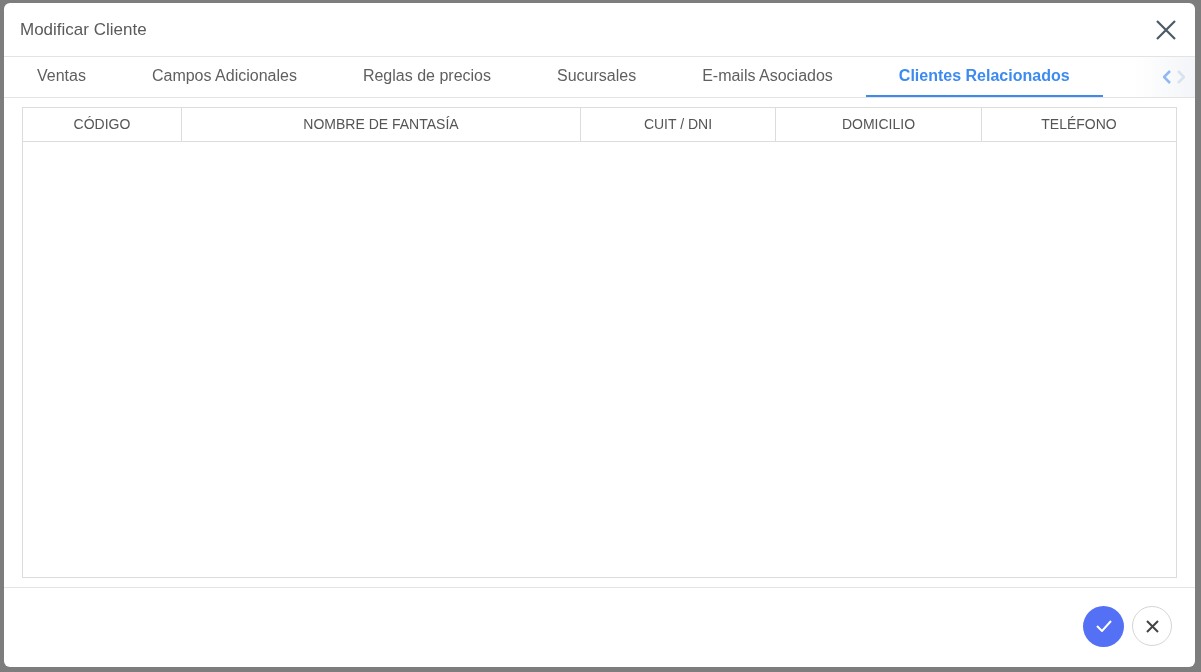 This screenshot has height=672, width=1201. I want to click on tab: Campos Adicionales, so click(224, 77).